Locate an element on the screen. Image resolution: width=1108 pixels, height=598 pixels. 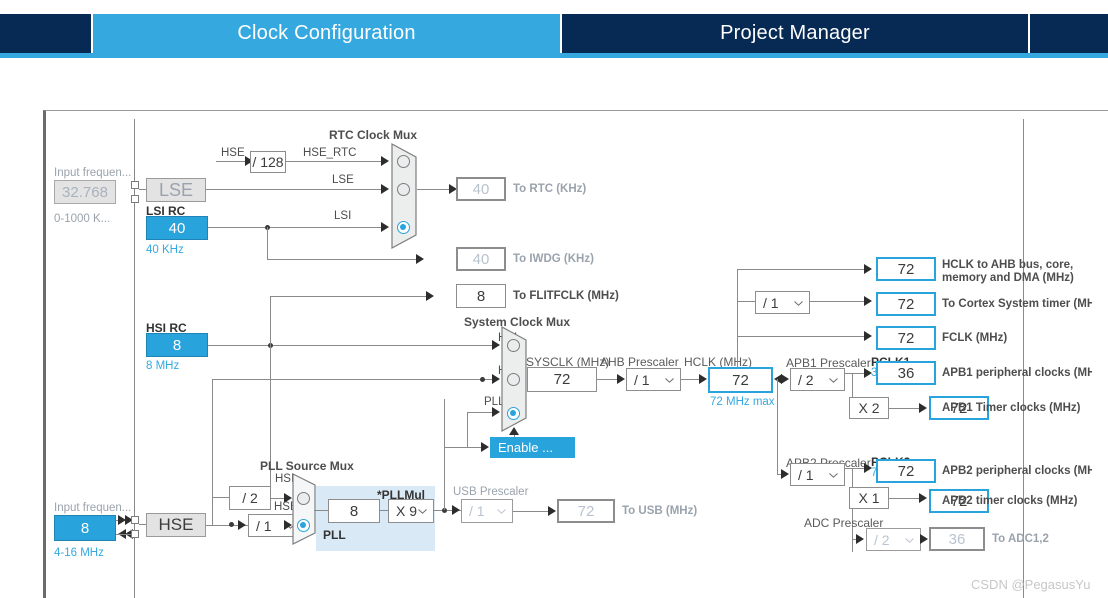
wire-x2-to-apb1timer is located at coordinates (905, 408).